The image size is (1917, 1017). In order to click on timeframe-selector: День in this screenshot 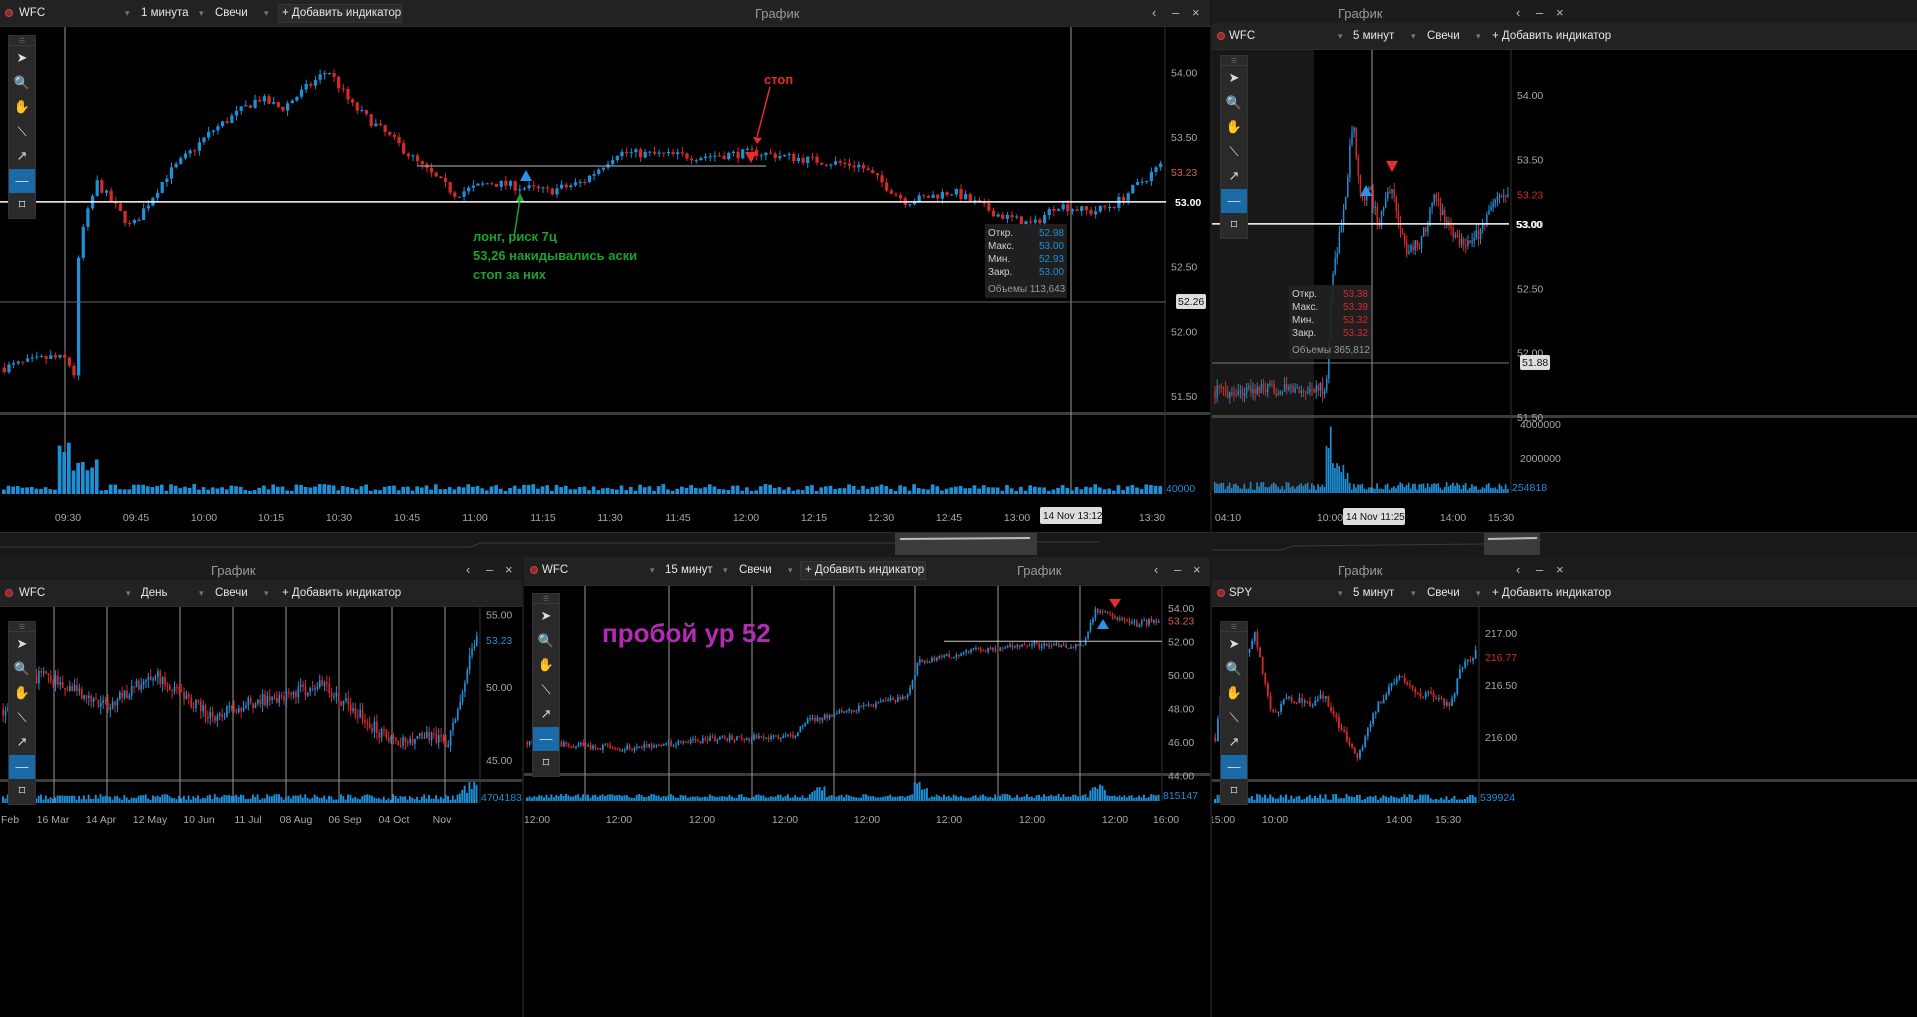, I will do `click(154, 593)`.